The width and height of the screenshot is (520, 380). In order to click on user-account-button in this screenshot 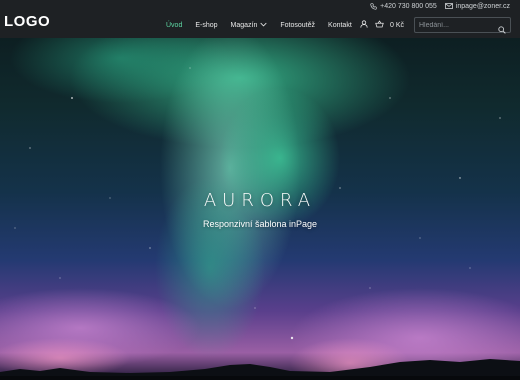, I will do `click(364, 25)`.